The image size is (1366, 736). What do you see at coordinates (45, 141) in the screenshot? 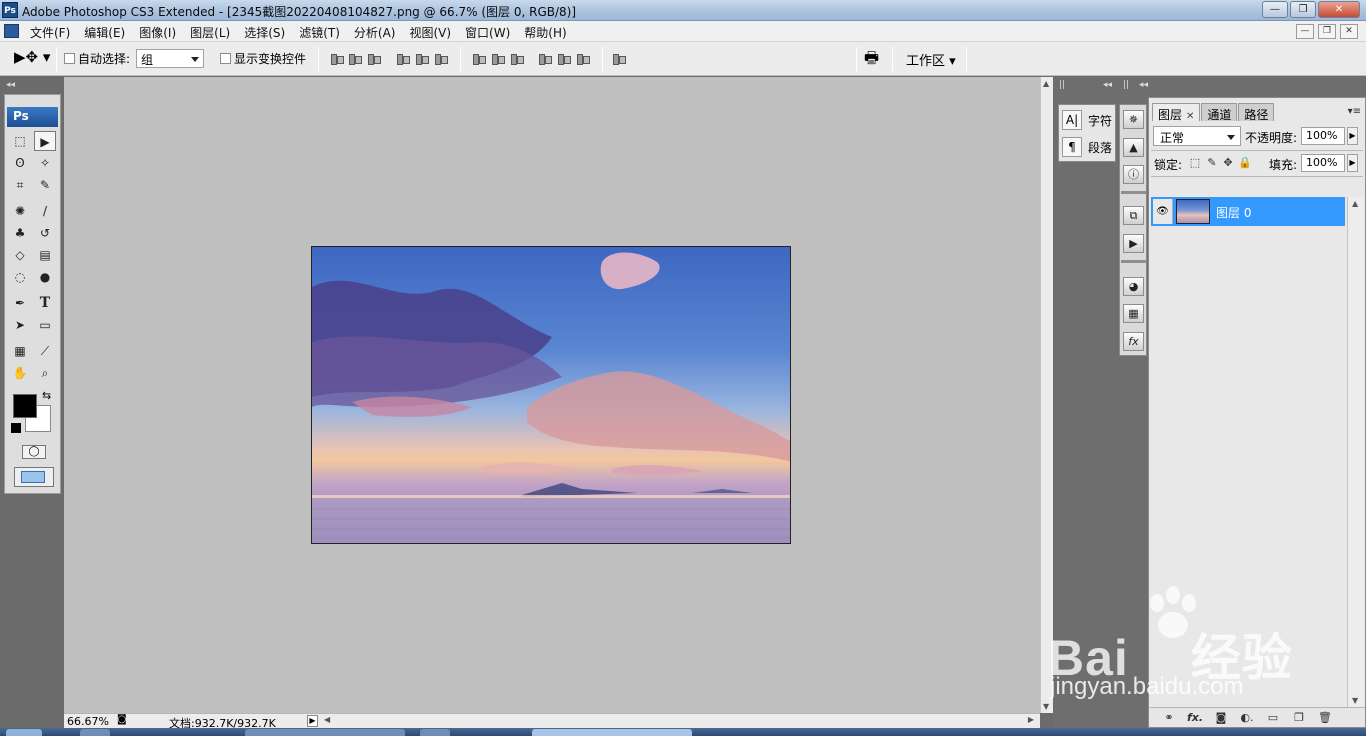
I see `move-tool-icon: ▶` at bounding box center [45, 141].